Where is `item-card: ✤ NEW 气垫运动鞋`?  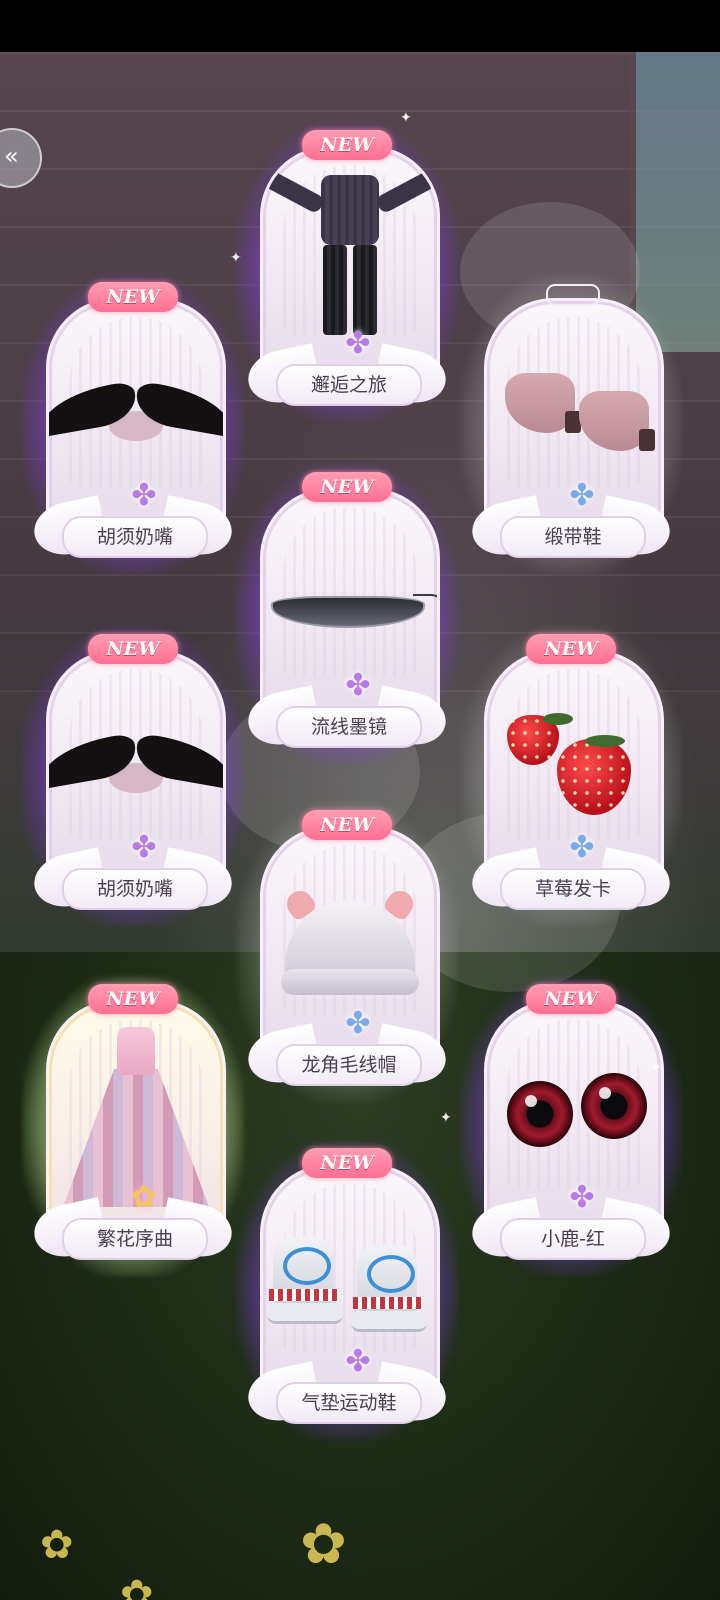 item-card: ✤ NEW 气垫运动鞋 is located at coordinates (347, 1293).